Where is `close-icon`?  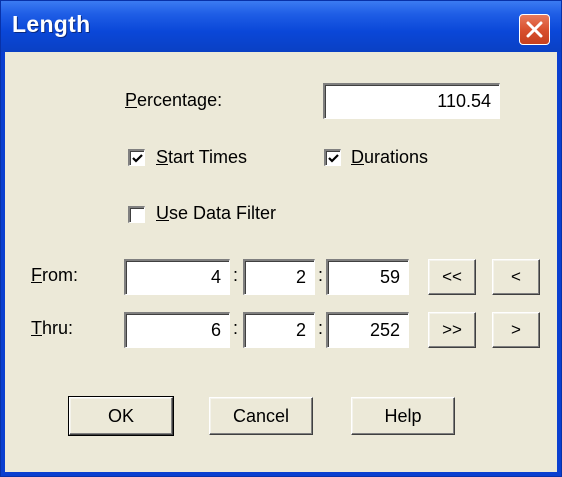
close-icon is located at coordinates (534, 29).